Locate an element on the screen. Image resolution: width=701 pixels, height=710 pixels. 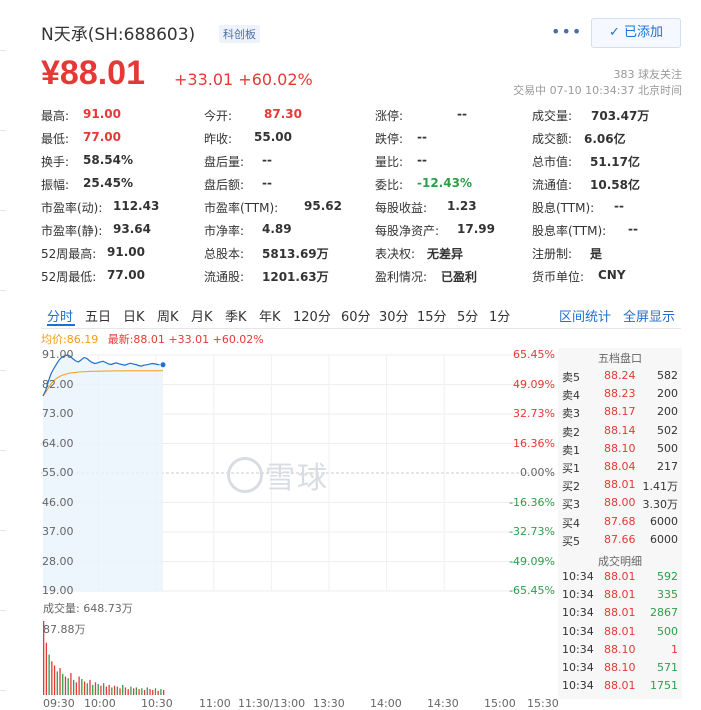
quote-label: 股息率(TTM): is located at coordinates (569, 231).